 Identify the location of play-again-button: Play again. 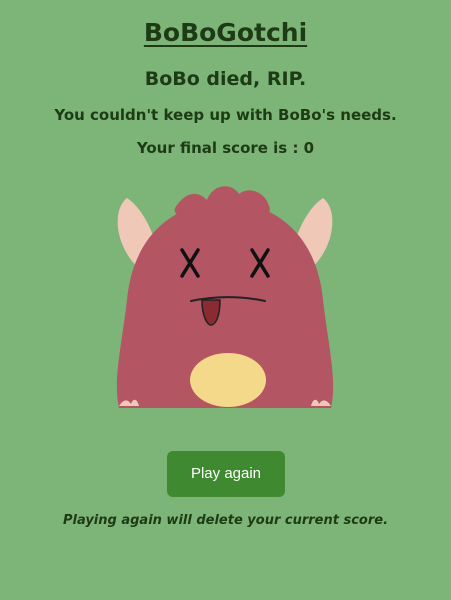
(226, 474).